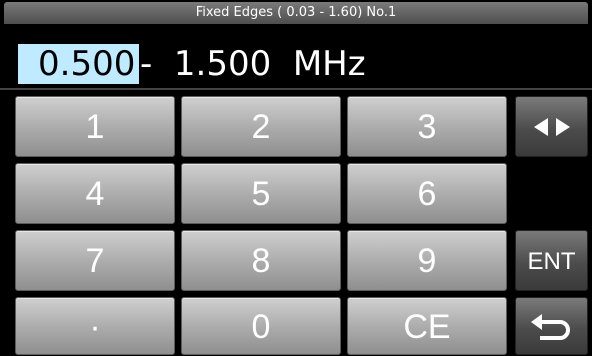 The image size is (592, 356). What do you see at coordinates (95, 260) in the screenshot?
I see `key-7: 7` at bounding box center [95, 260].